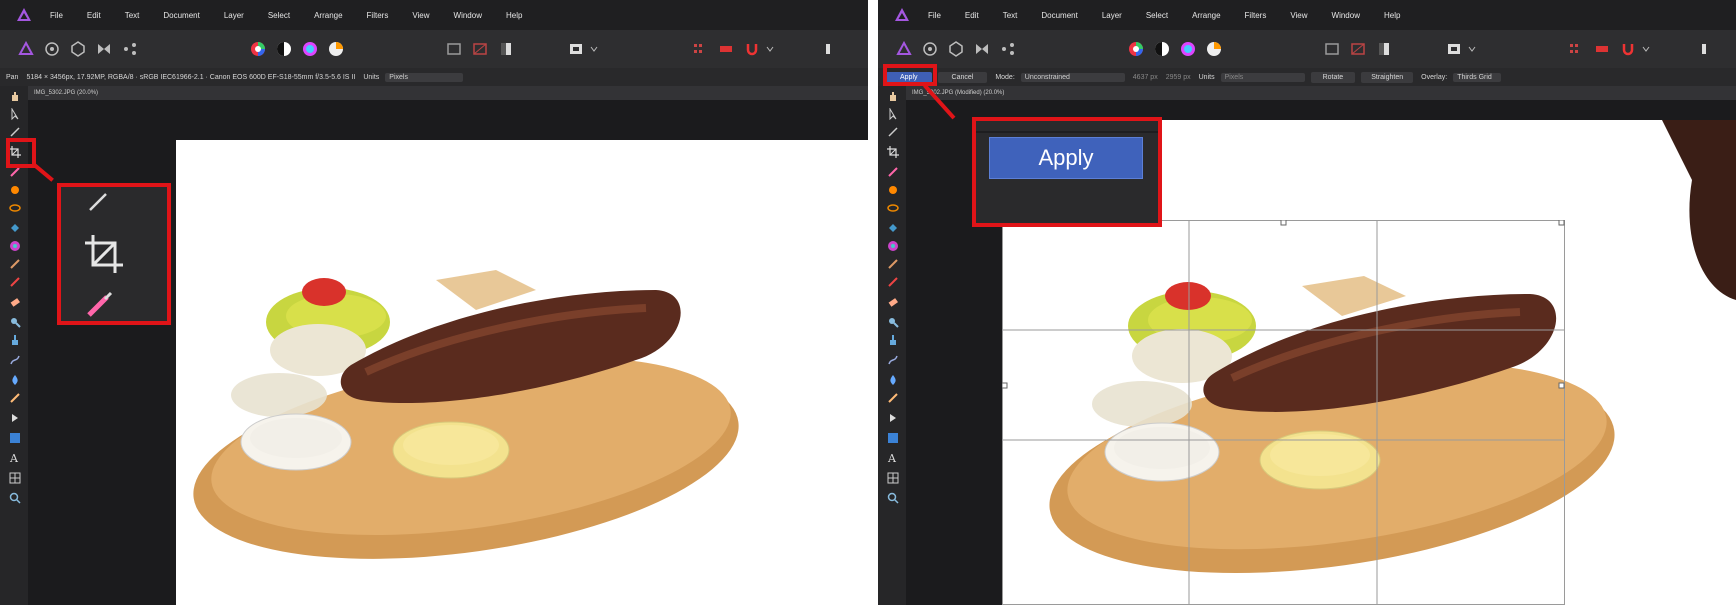 This screenshot has width=1736, height=605. I want to click on mode-select: Unconstrained, so click(1072, 77).